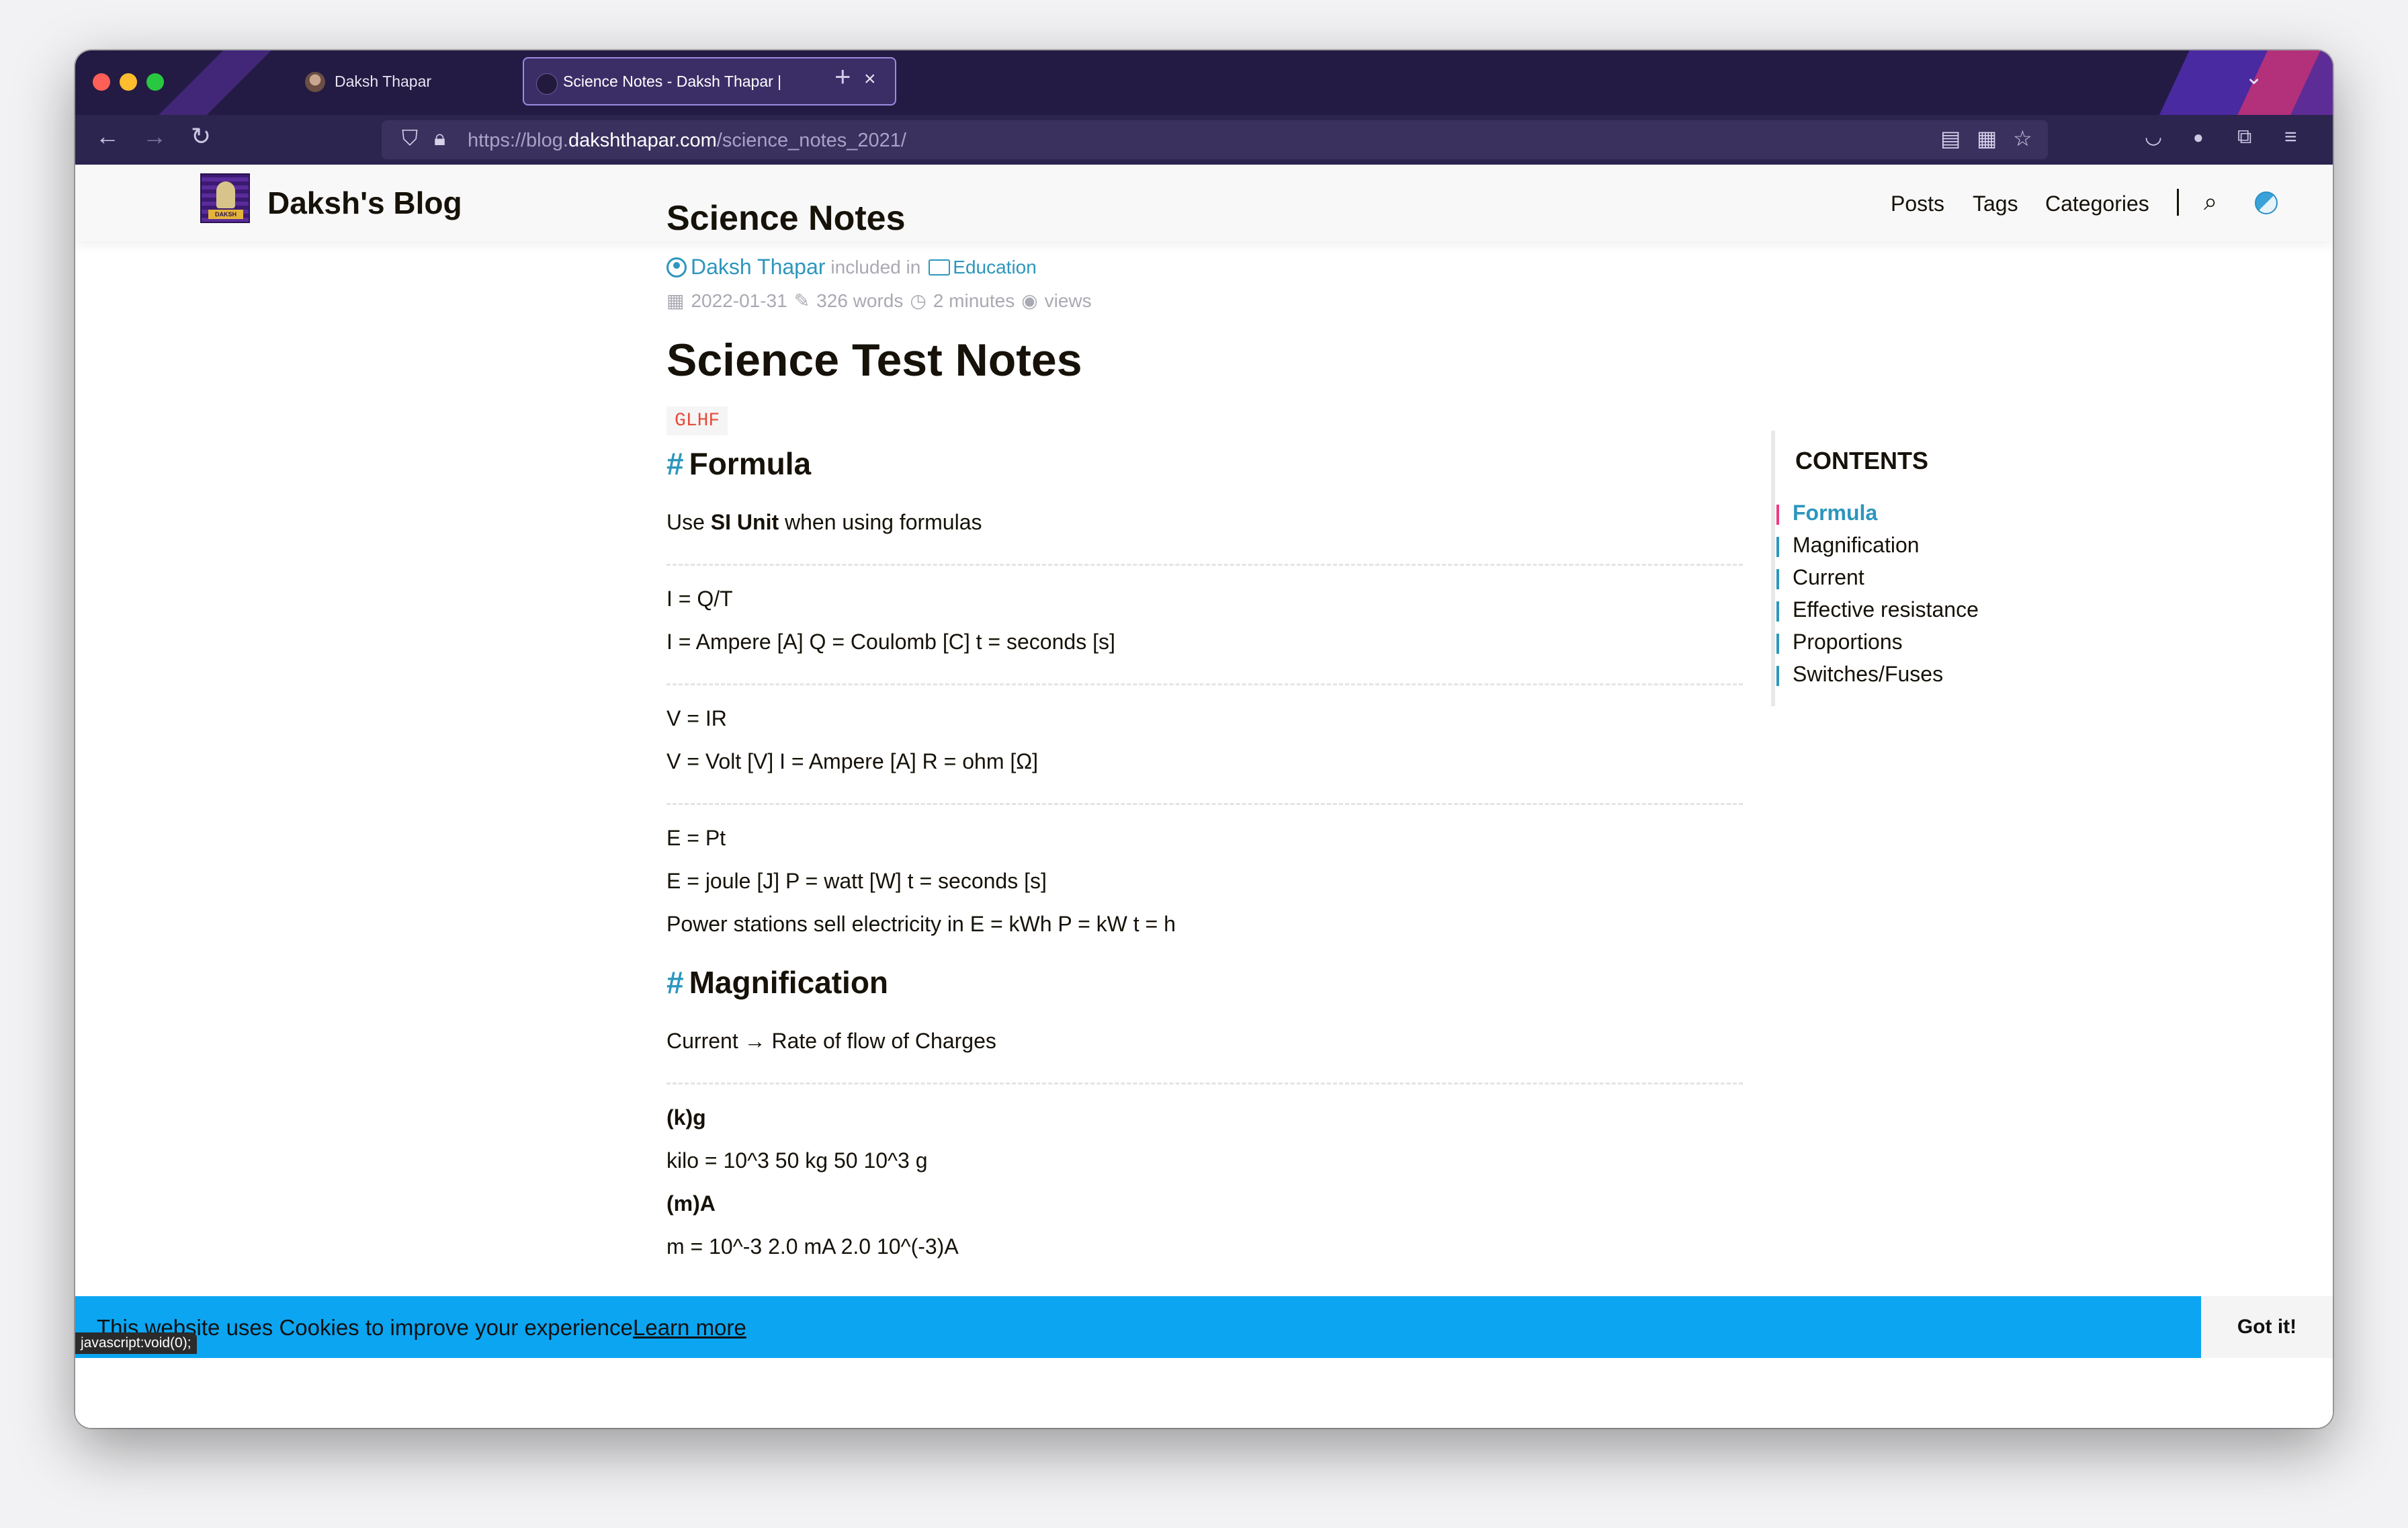  I want to click on toc-item-current: Current, so click(1820, 577).